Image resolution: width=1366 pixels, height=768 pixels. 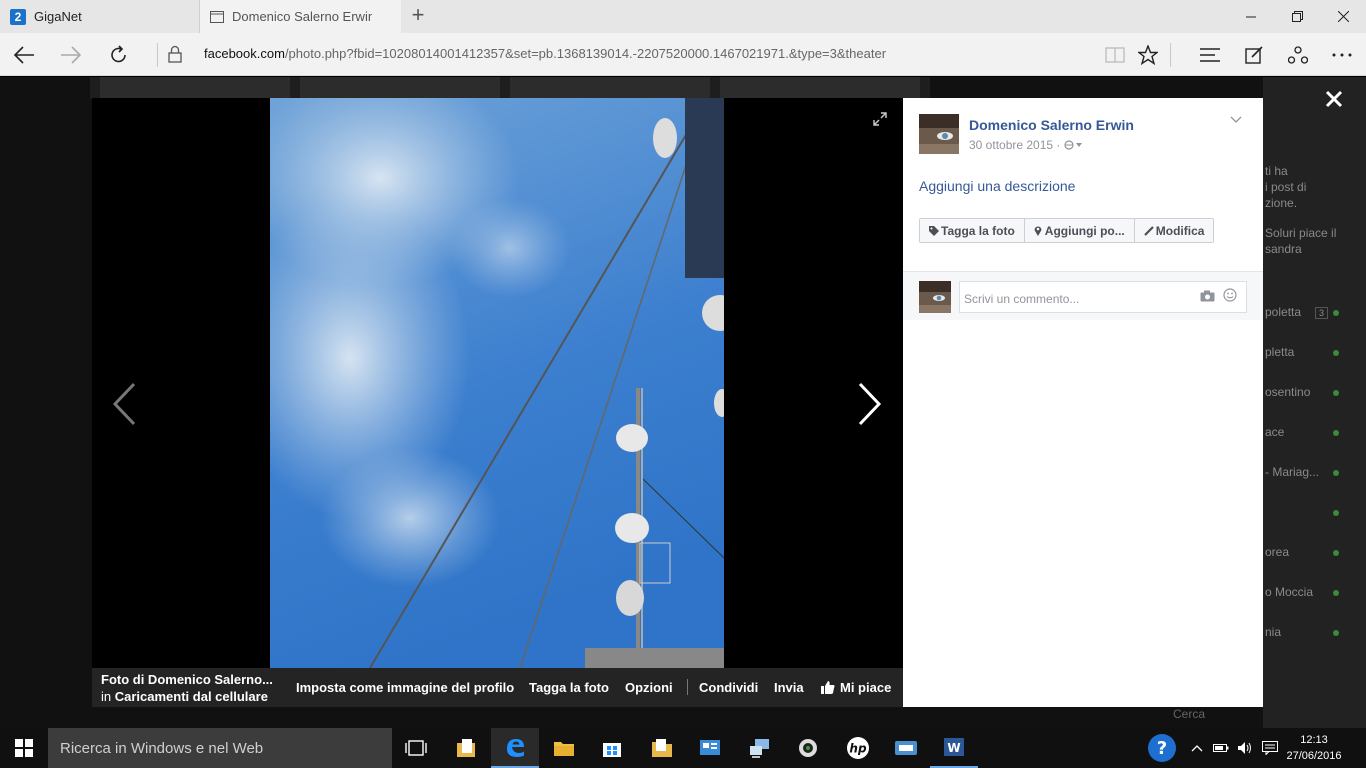 I want to click on close-window-icon, so click(x=1343, y=16).